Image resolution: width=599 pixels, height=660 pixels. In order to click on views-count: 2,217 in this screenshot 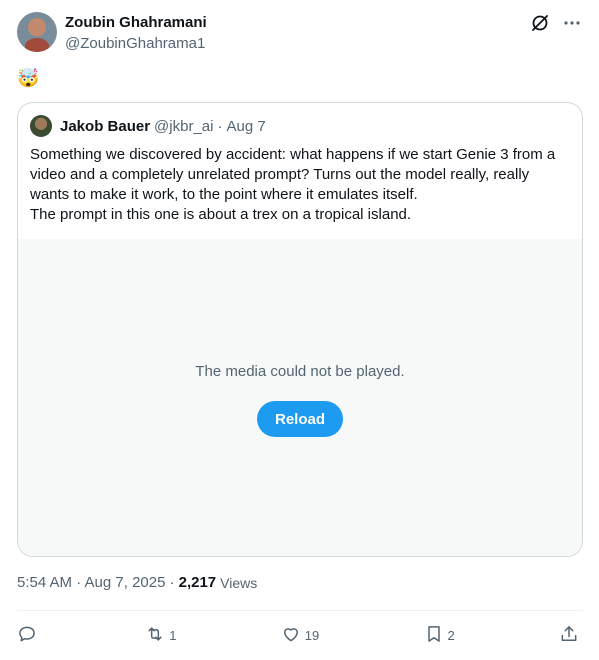, I will do `click(197, 582)`.